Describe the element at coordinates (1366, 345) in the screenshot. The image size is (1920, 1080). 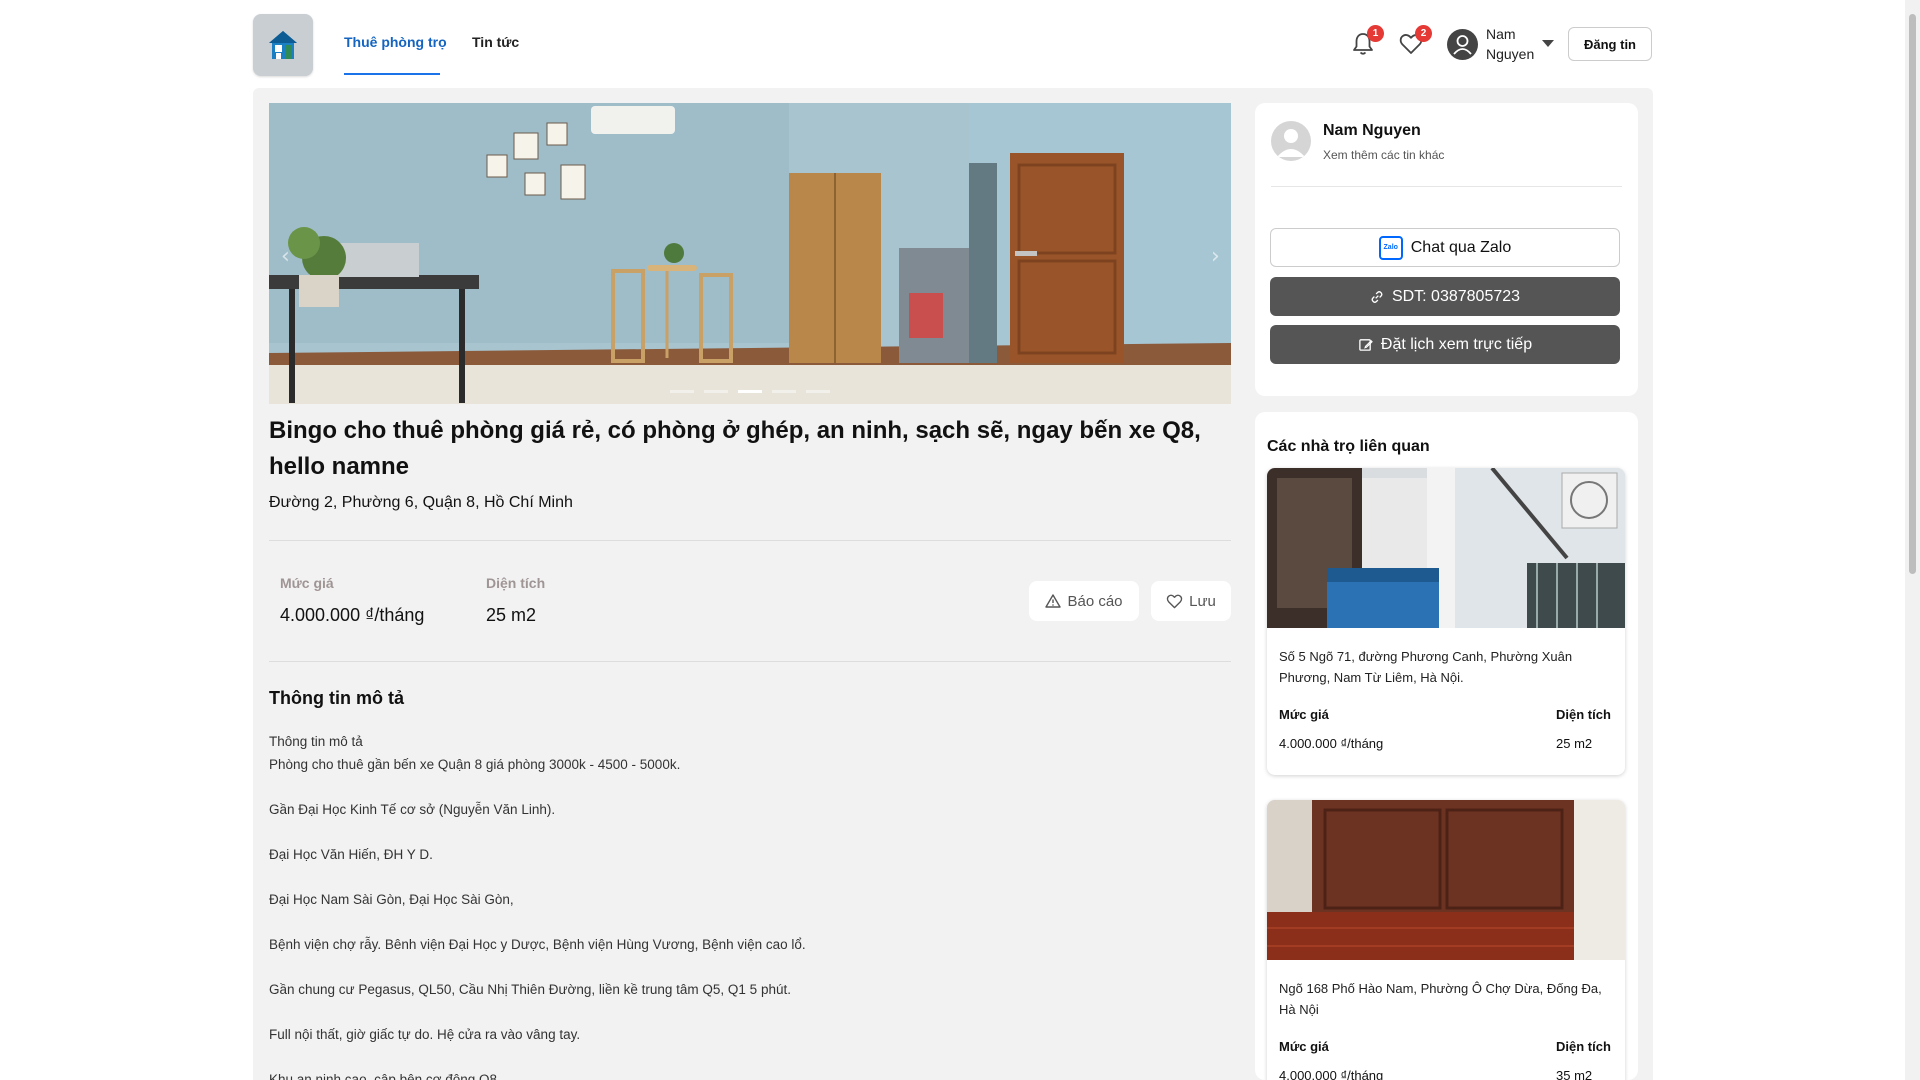
I see `edit-calendar-icon` at that location.